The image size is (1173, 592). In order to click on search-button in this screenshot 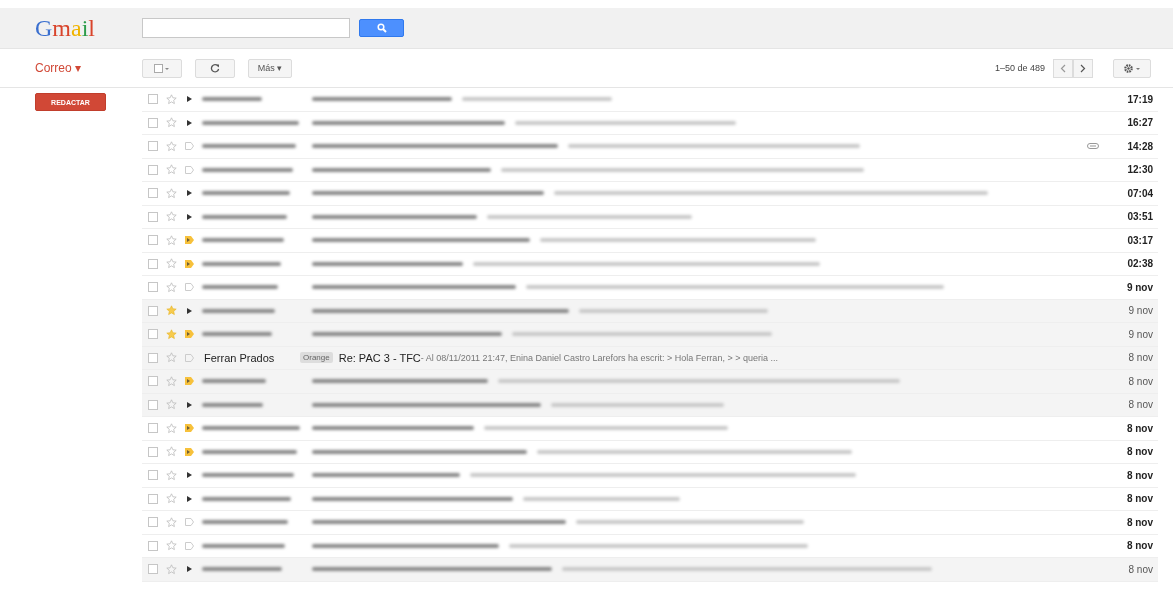, I will do `click(381, 28)`.